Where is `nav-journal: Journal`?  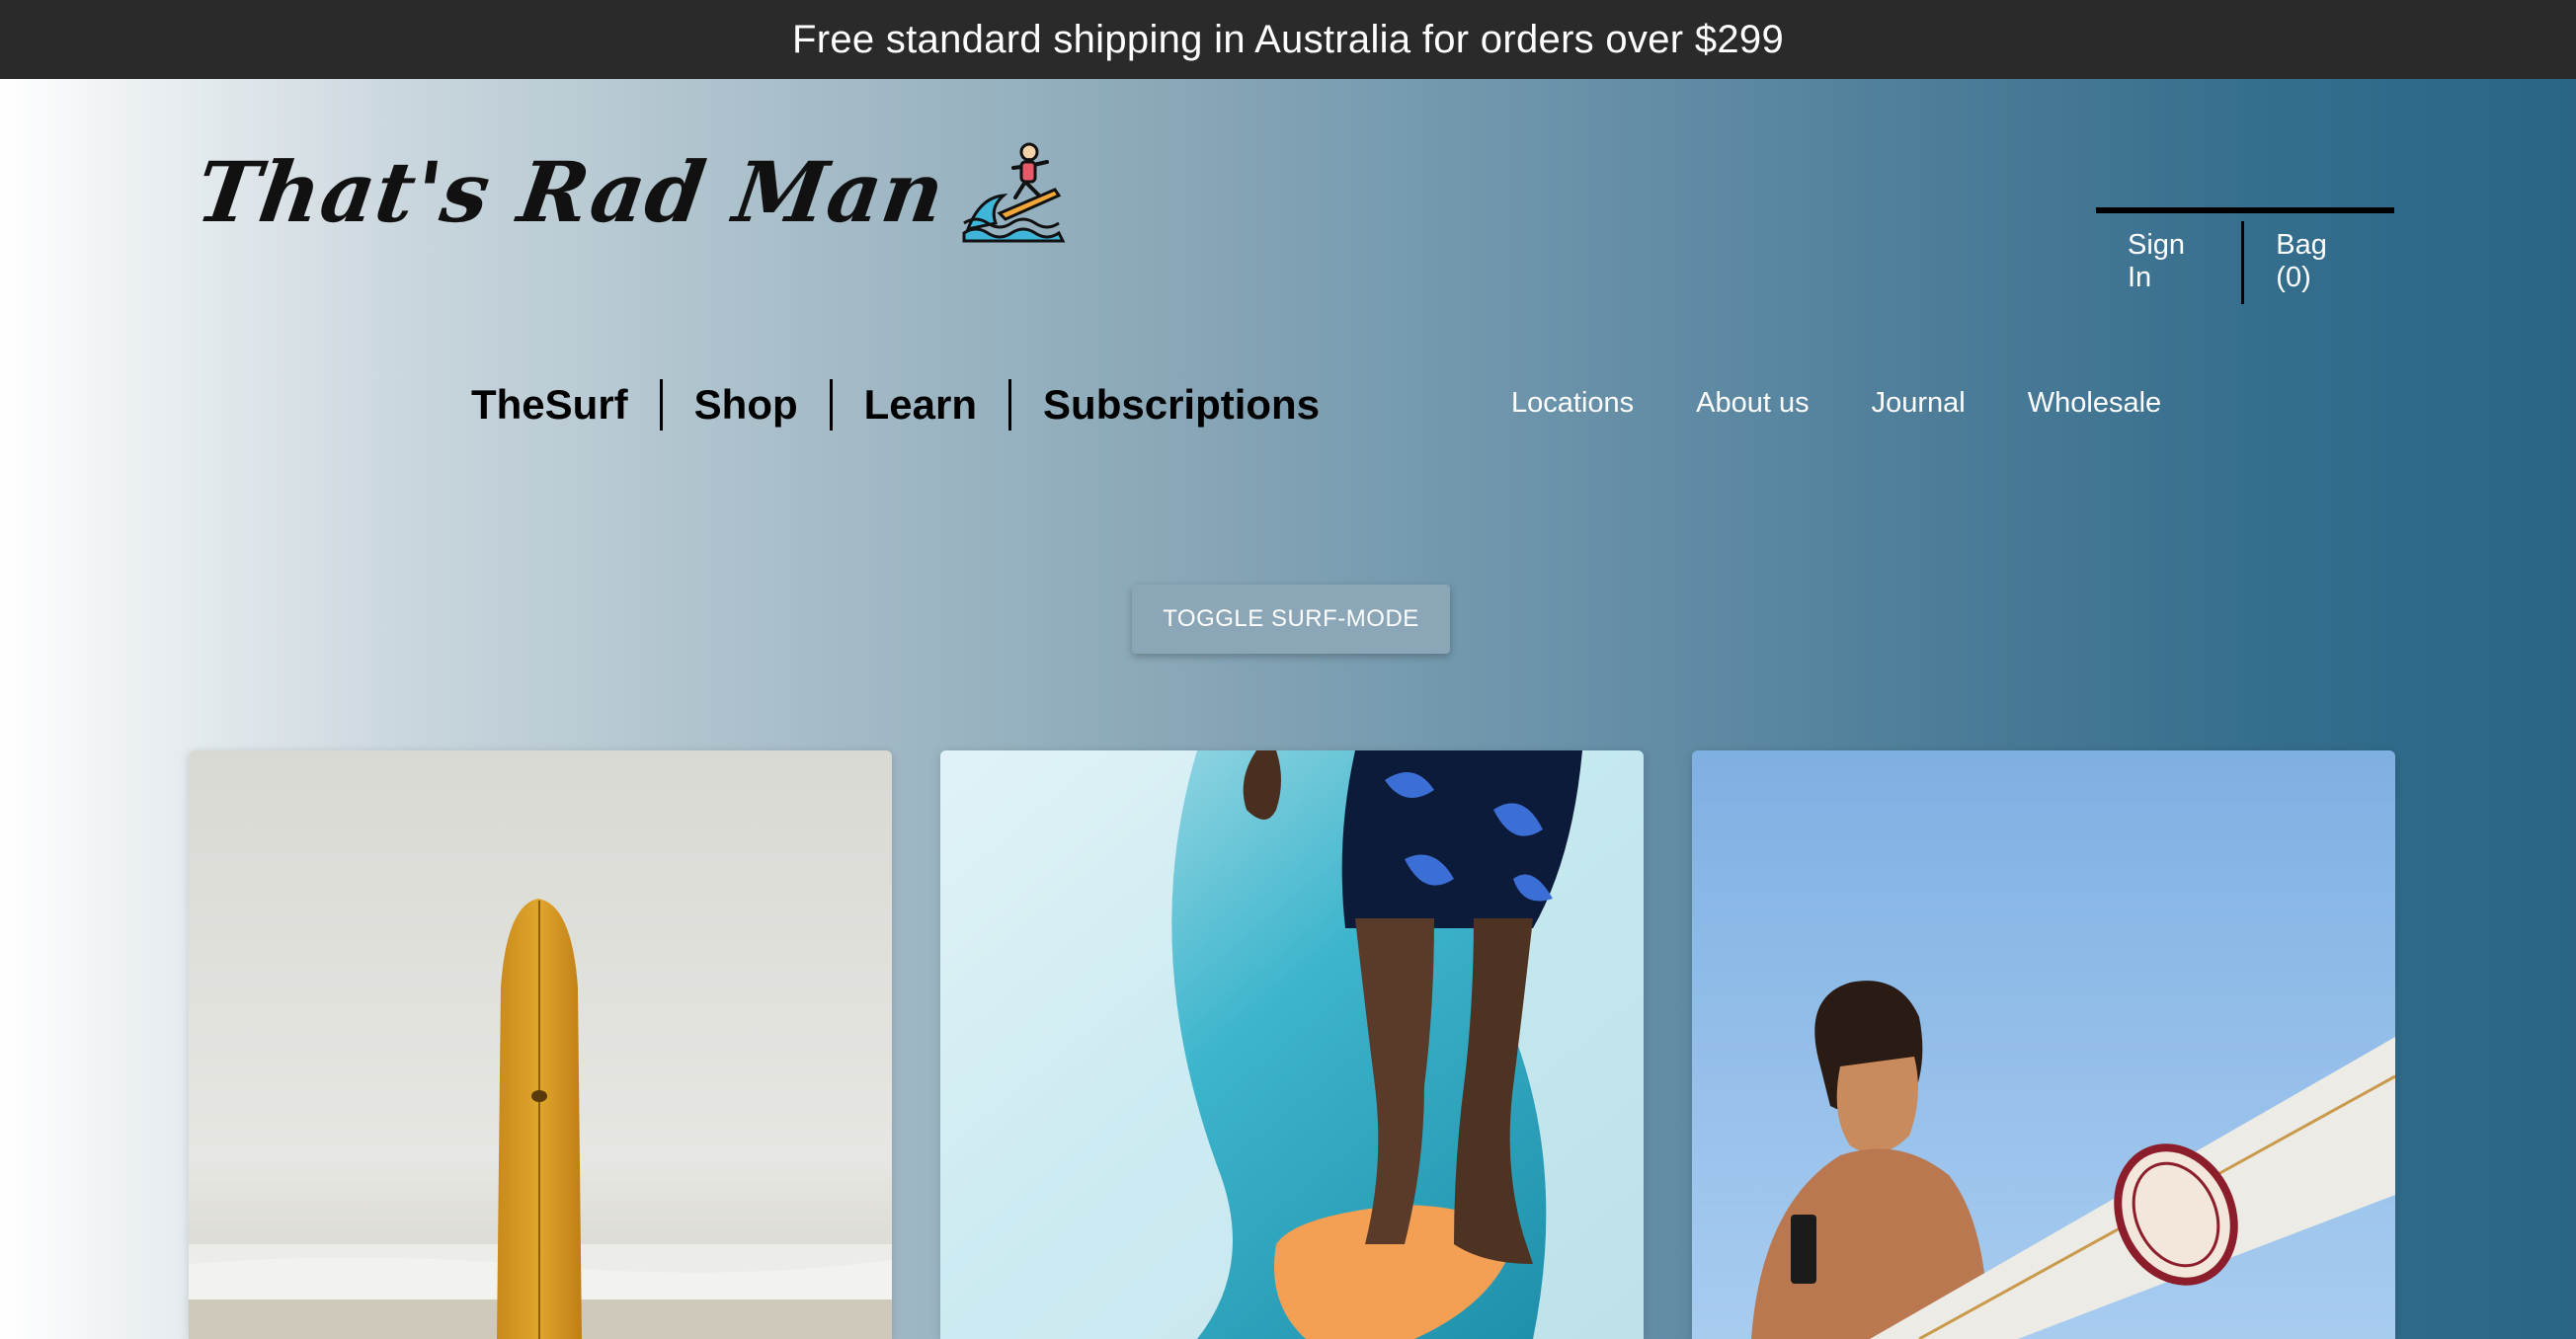
nav-journal: Journal is located at coordinates (1919, 403).